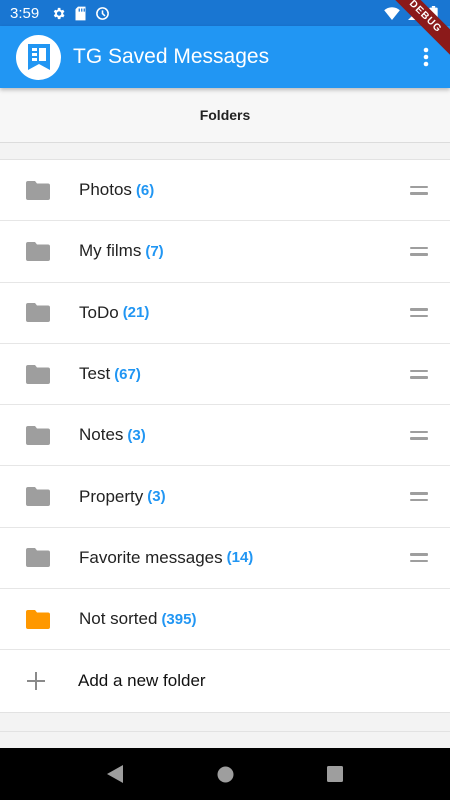  Describe the element at coordinates (118, 619) in the screenshot. I see `folder-name: Not sorted` at that location.